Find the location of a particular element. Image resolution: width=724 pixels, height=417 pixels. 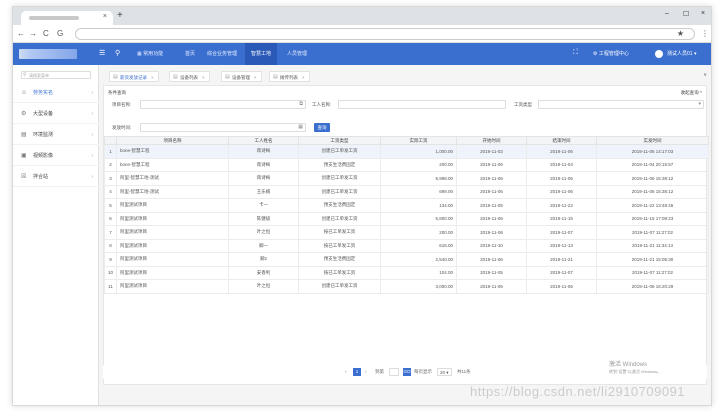

tab-device-list: ▤ 设备列表 × is located at coordinates (189, 76).